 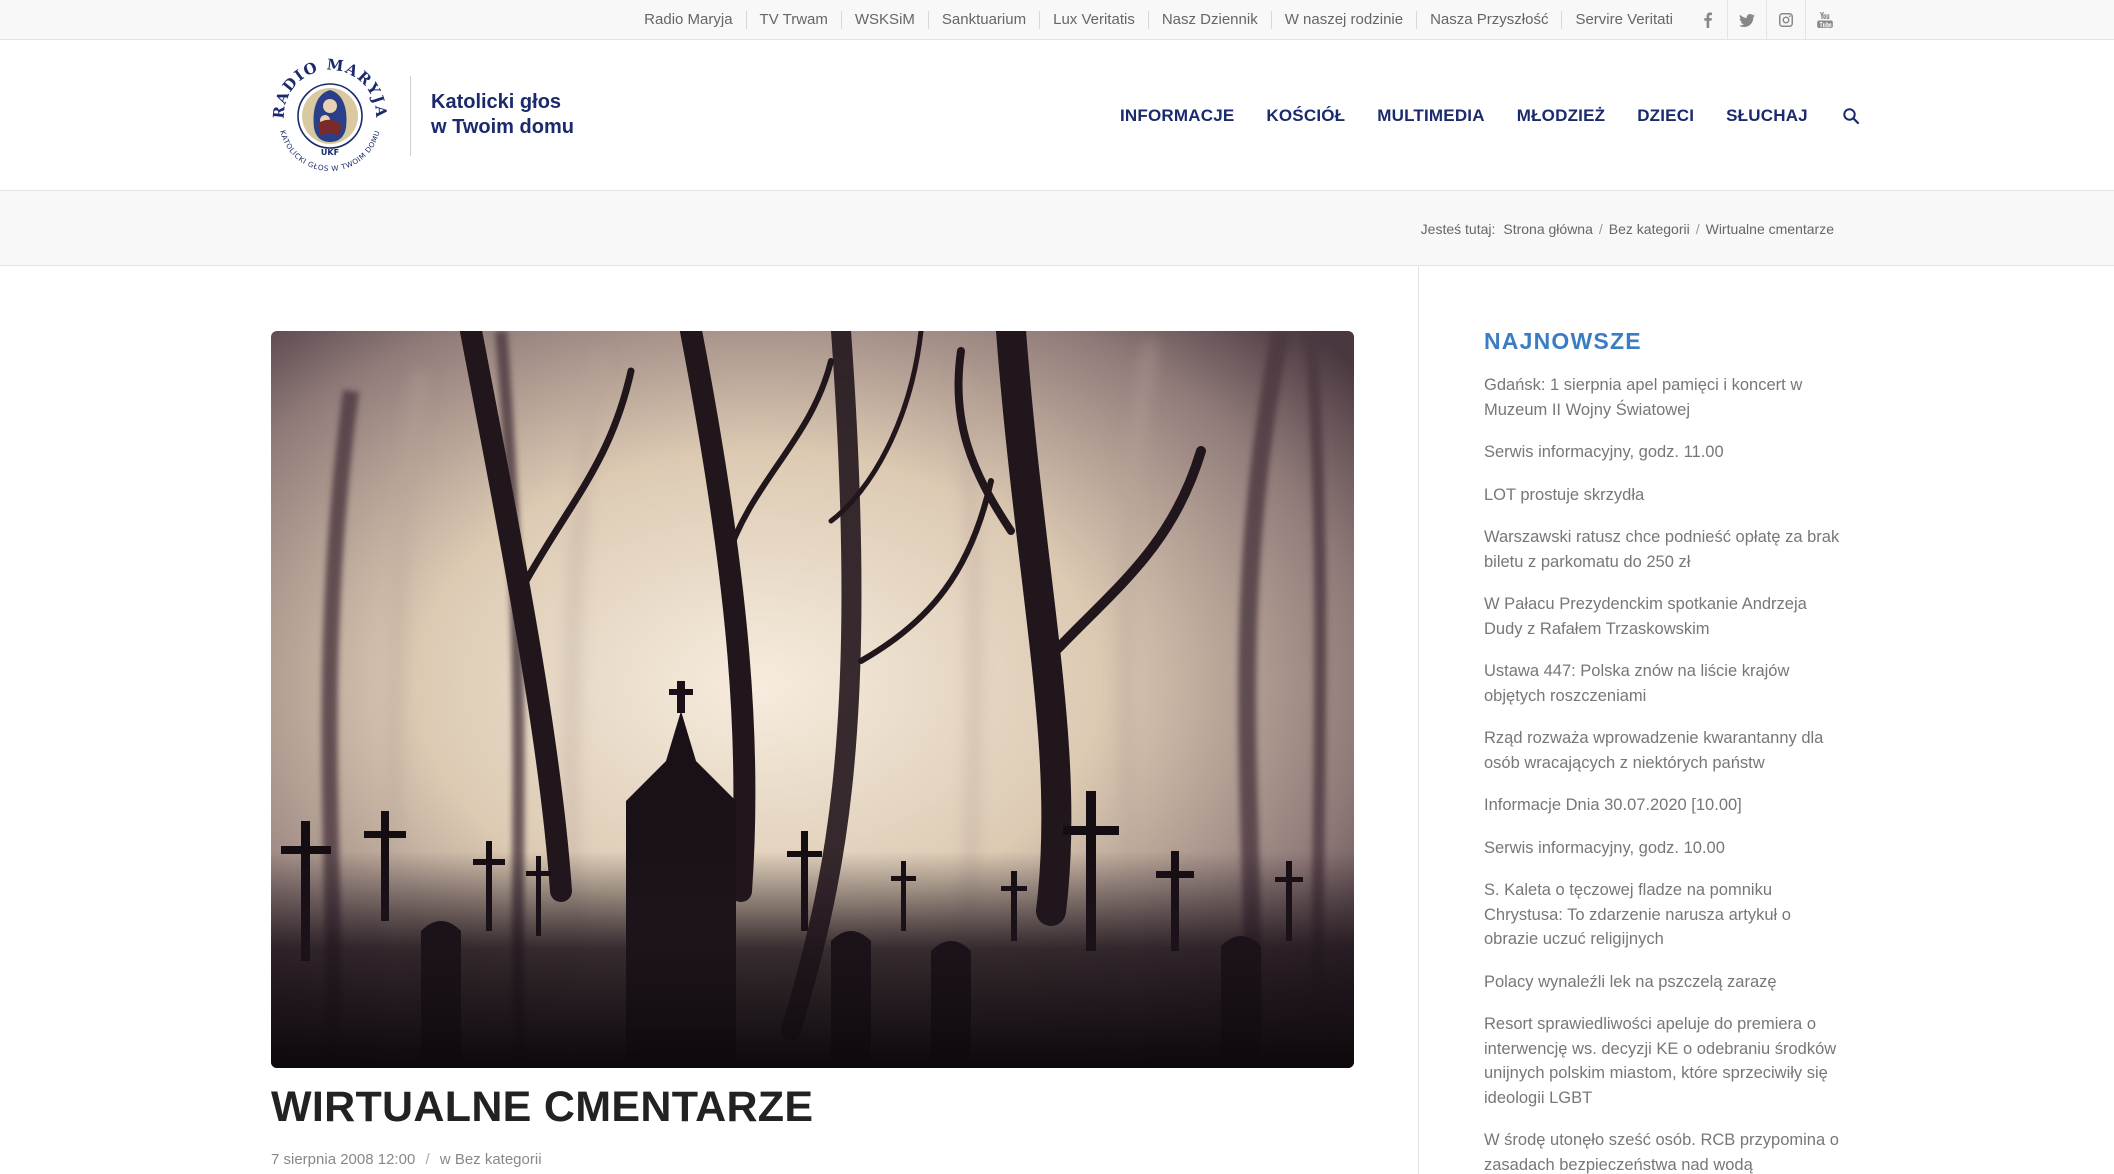 I want to click on logo-ukf-badge: UKF, so click(x=330, y=152).